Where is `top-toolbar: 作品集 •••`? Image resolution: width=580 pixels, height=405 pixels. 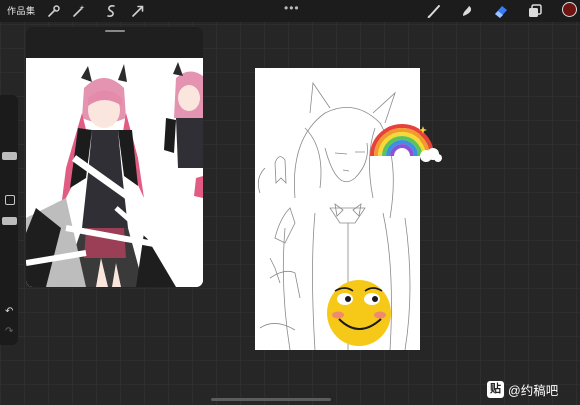 top-toolbar: 作品集 ••• is located at coordinates (290, 11).